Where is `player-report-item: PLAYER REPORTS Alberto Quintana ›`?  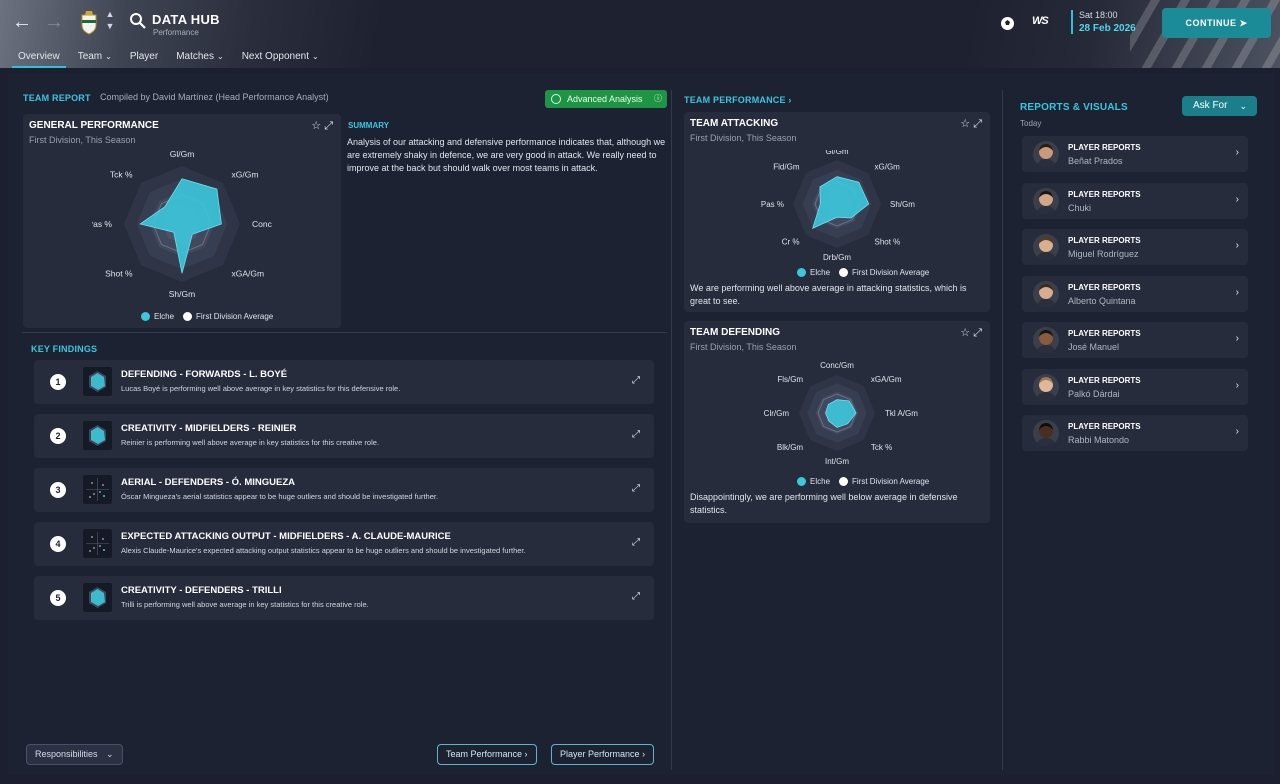
player-report-item: PLAYER REPORTS Alberto Quintana › is located at coordinates (1135, 293).